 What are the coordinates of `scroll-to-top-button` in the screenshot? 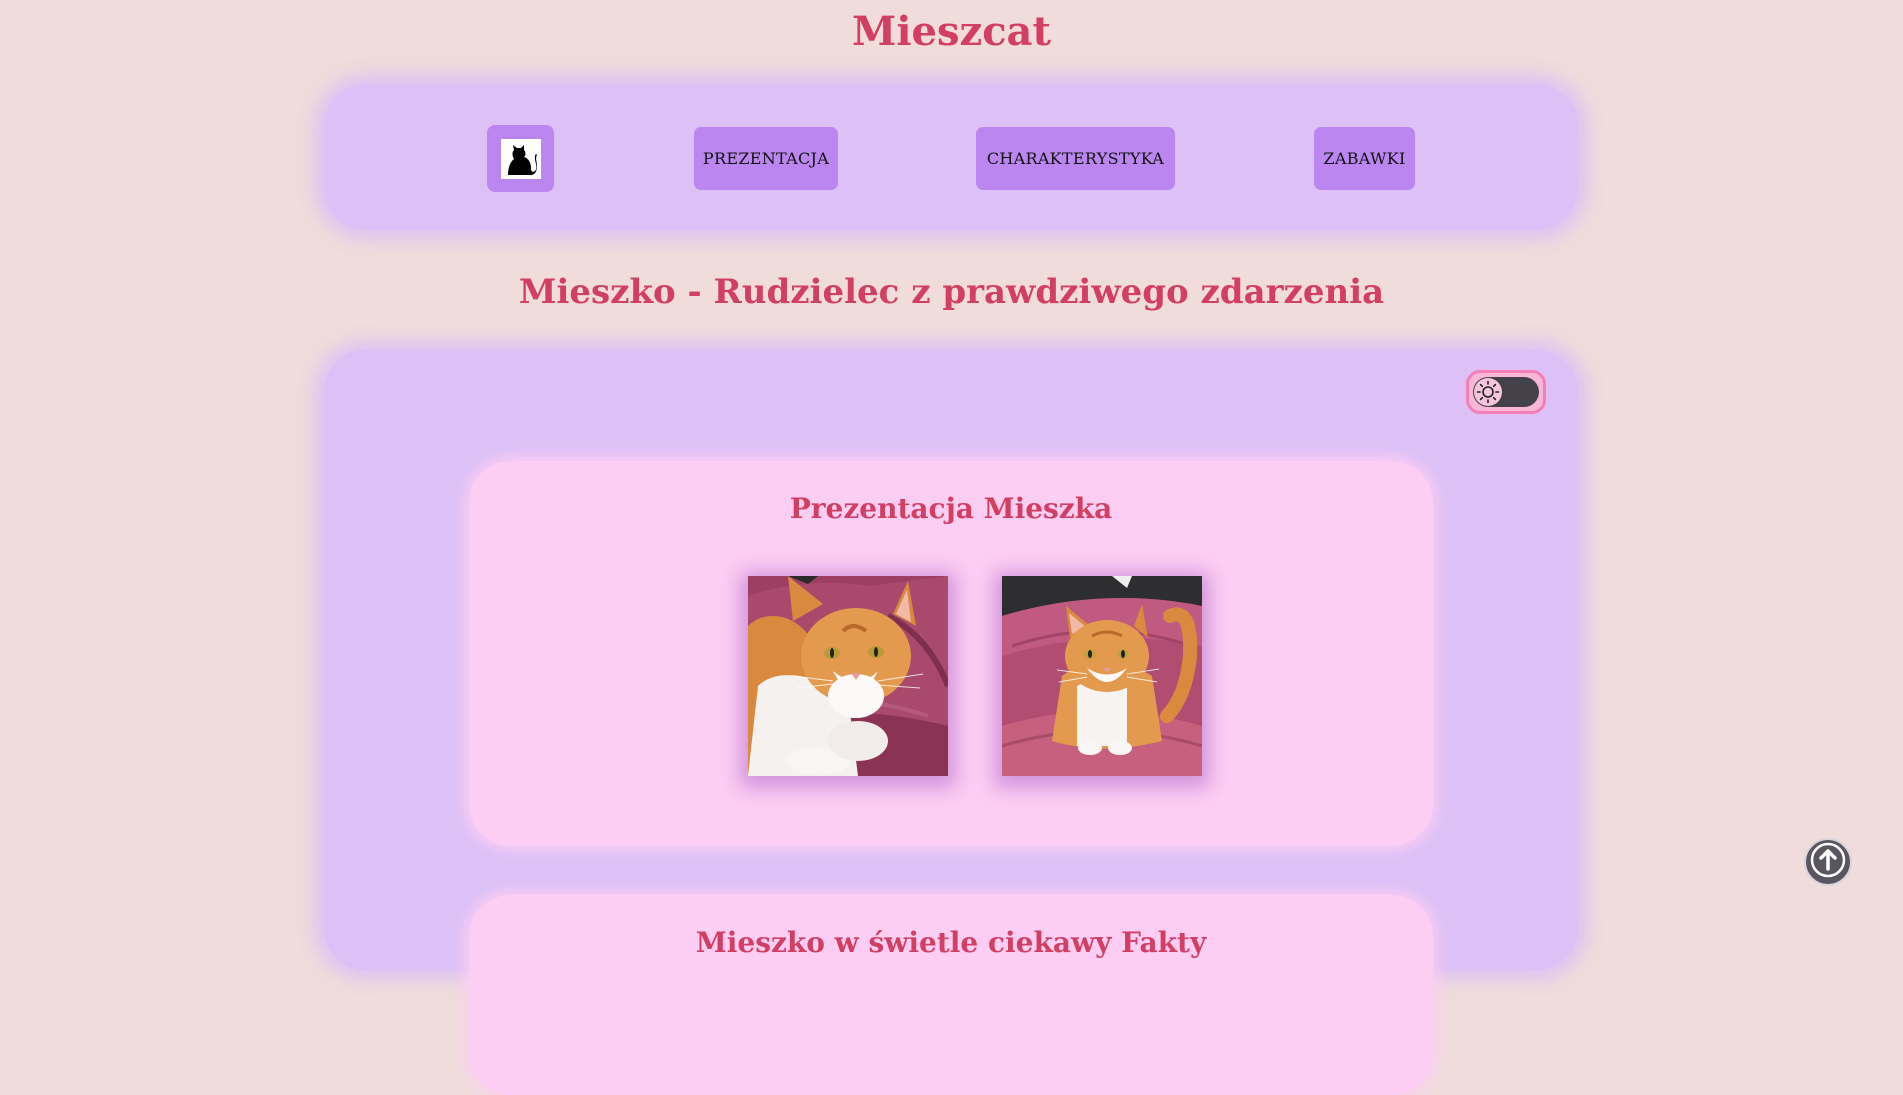 It's located at (1828, 862).